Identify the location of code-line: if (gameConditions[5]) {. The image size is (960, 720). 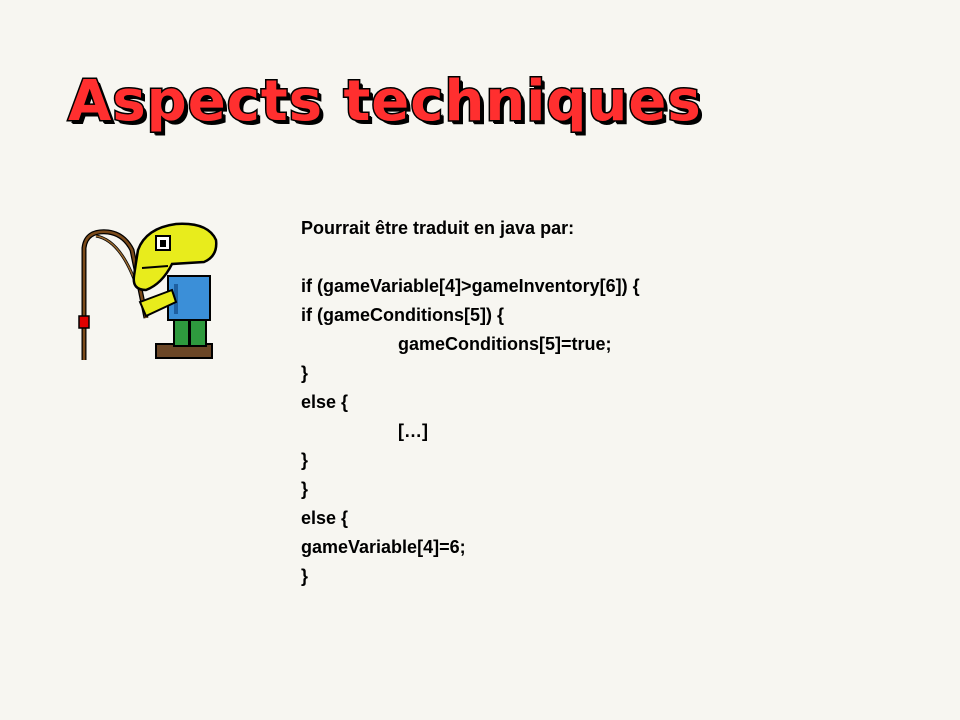
(402, 315).